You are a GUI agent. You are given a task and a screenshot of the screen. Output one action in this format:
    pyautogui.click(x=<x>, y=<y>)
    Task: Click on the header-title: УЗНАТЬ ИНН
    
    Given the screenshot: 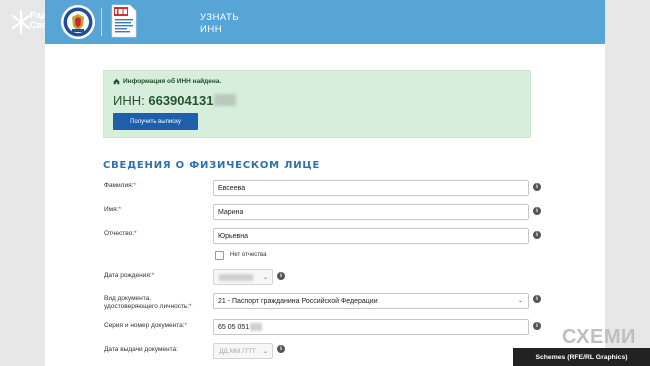 What is the action you would take?
    pyautogui.click(x=219, y=24)
    